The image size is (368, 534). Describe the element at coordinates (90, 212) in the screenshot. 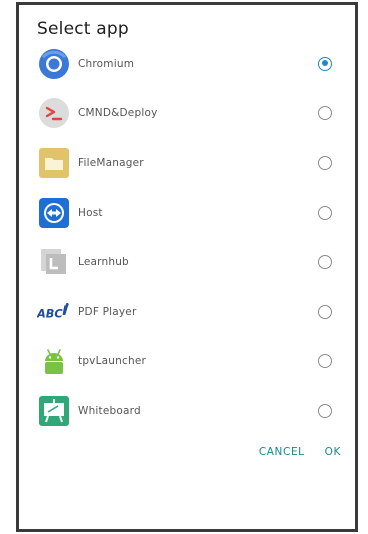

I see `app-label: Host` at that location.